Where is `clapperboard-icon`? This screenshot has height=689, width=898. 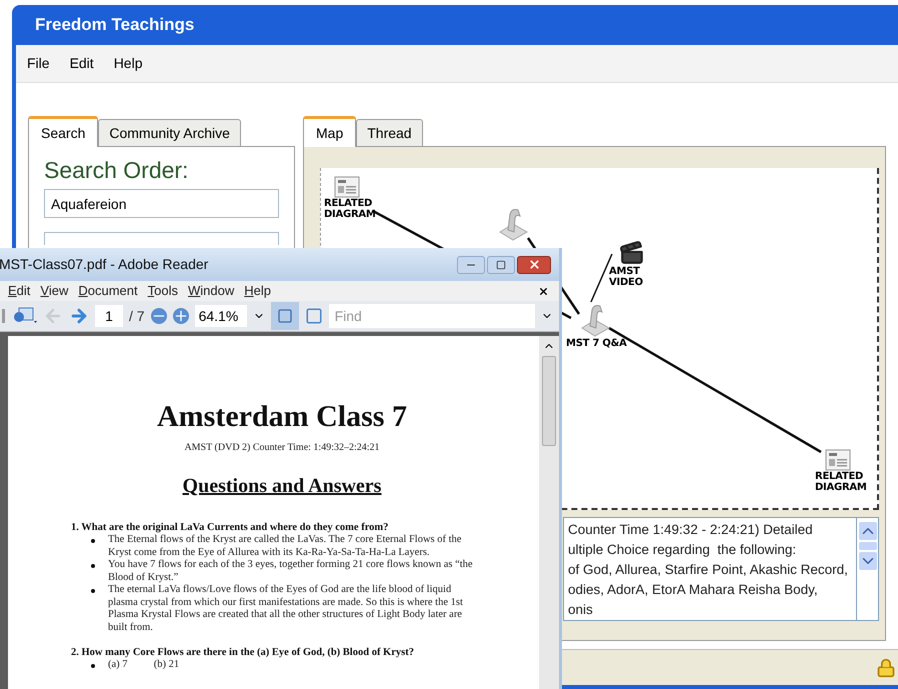
clapperboard-icon is located at coordinates (632, 253).